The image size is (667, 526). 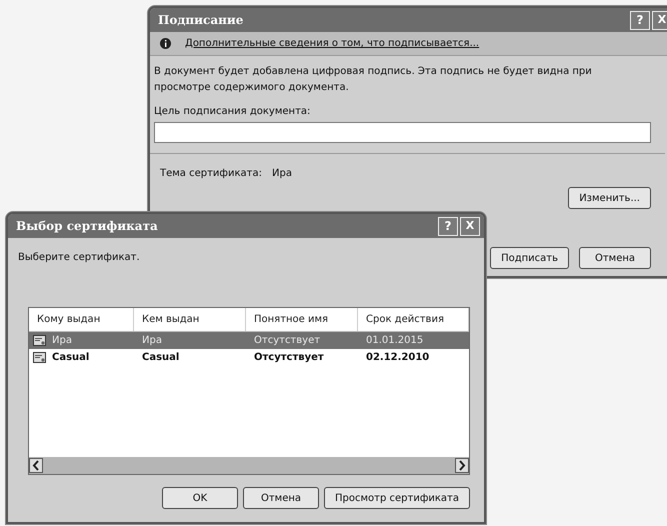 What do you see at coordinates (87, 226) in the screenshot?
I see `window-title: Выбор сертификата` at bounding box center [87, 226].